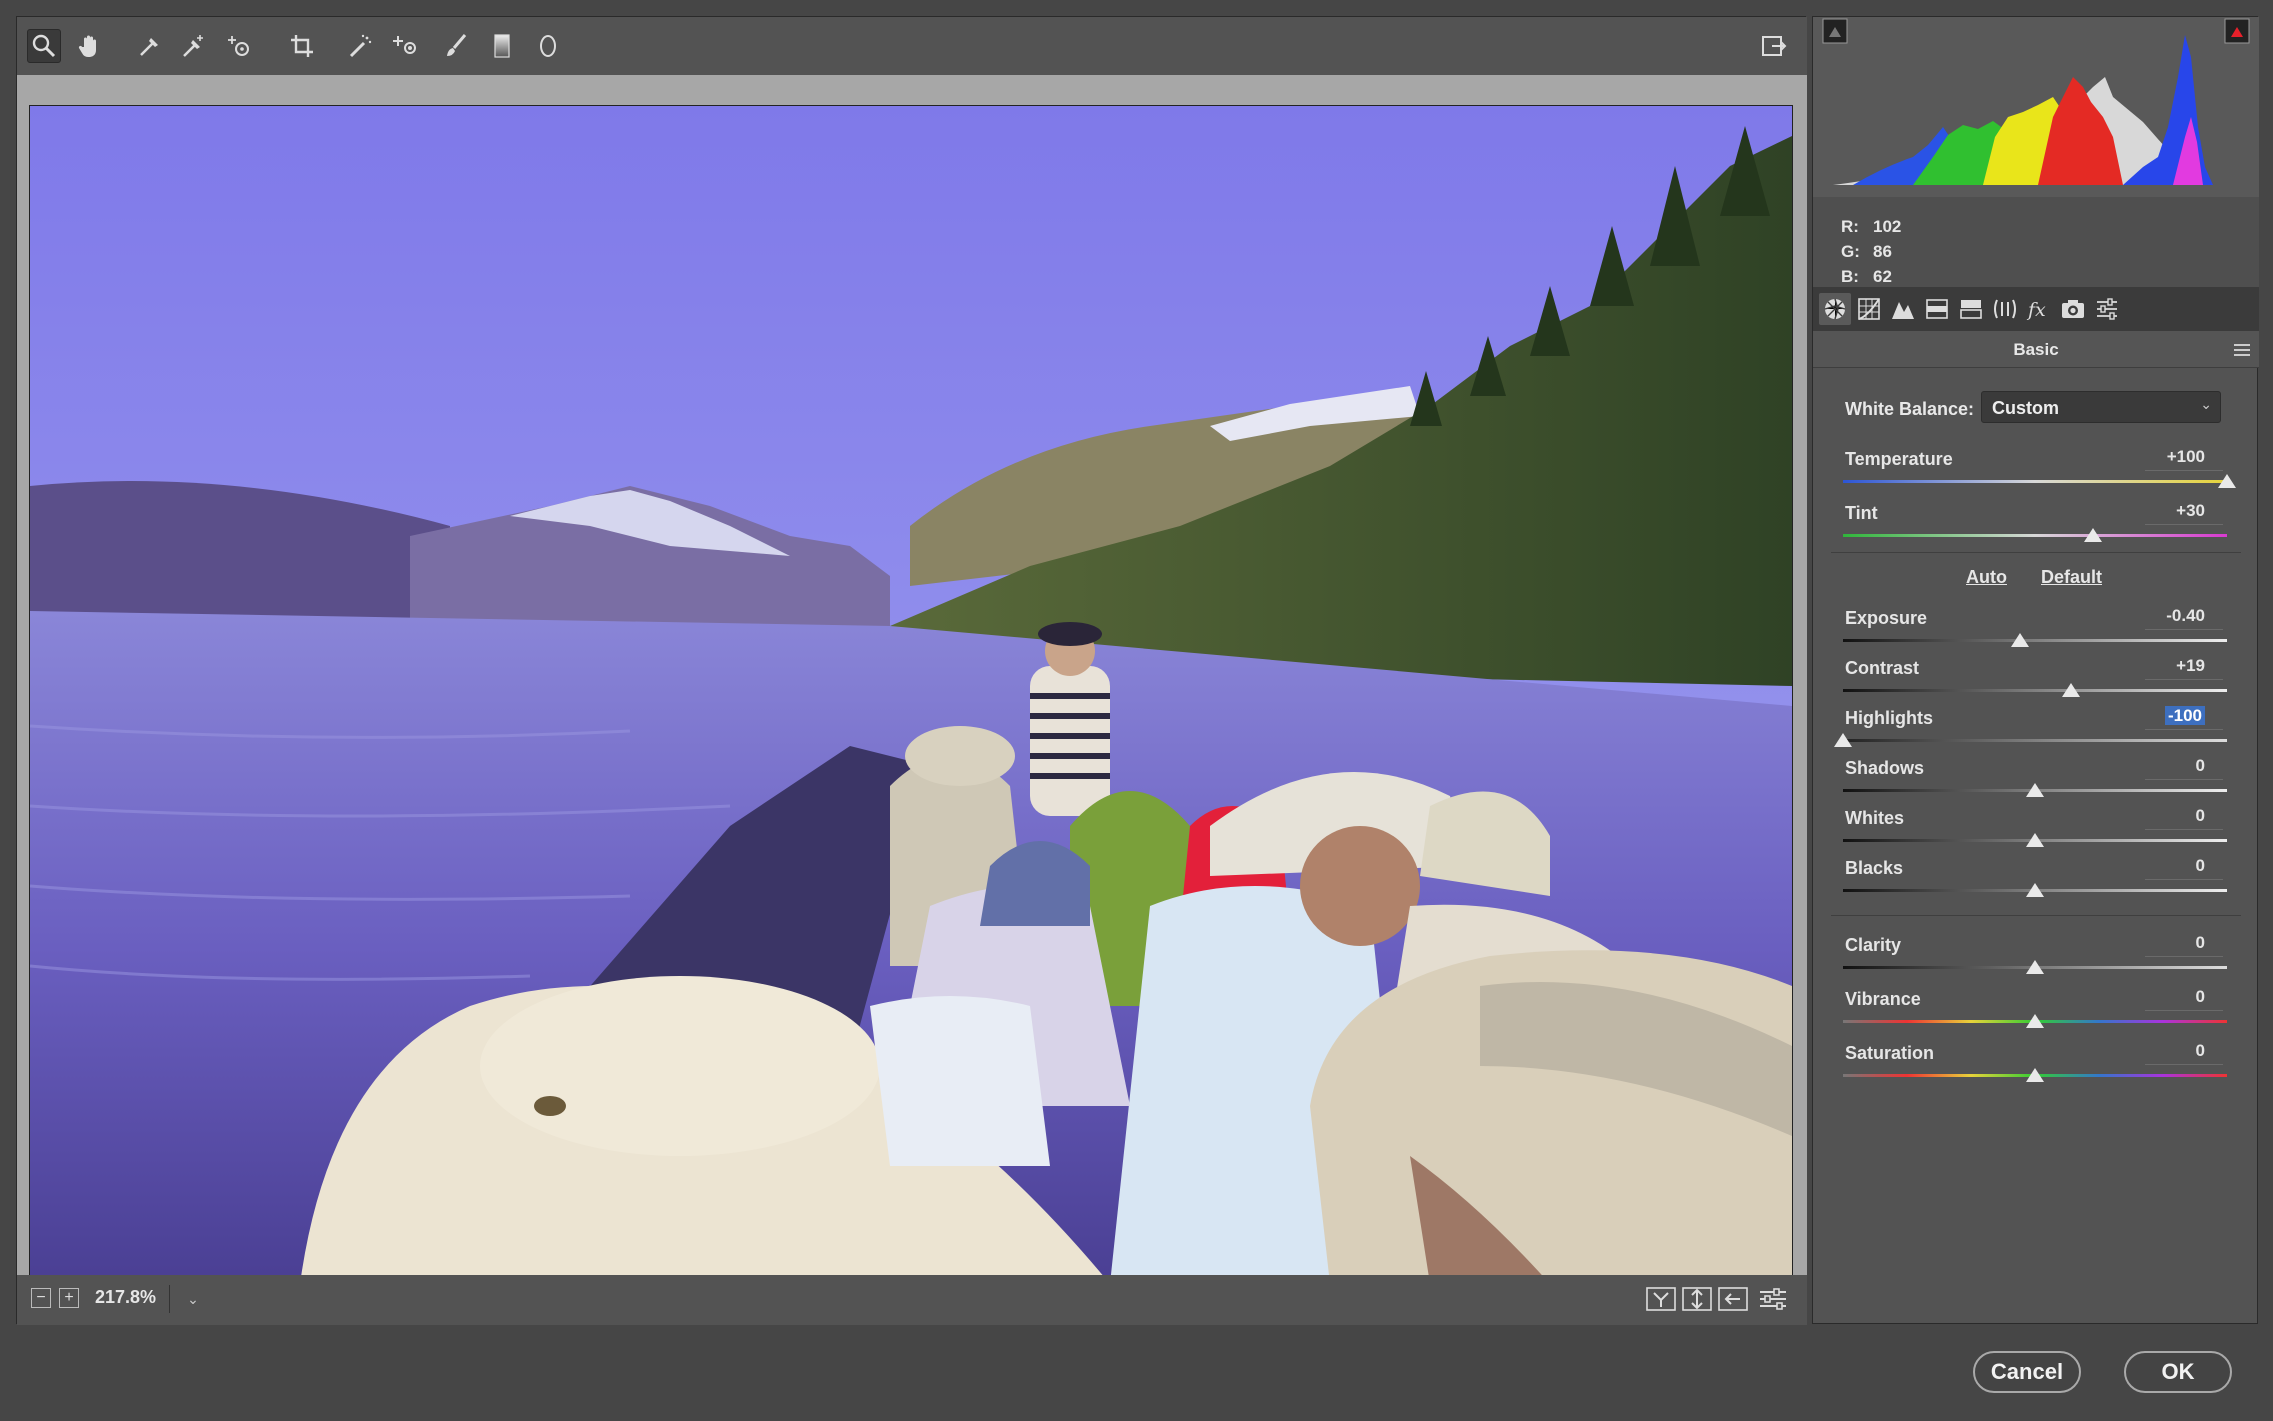 The height and width of the screenshot is (1421, 2273). I want to click on toolbar, so click(912, 46).